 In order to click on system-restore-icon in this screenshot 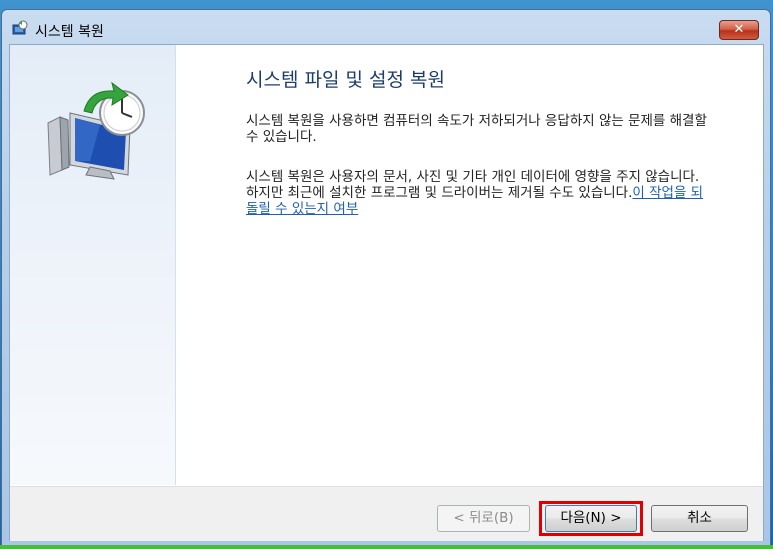, I will do `click(20, 27)`.